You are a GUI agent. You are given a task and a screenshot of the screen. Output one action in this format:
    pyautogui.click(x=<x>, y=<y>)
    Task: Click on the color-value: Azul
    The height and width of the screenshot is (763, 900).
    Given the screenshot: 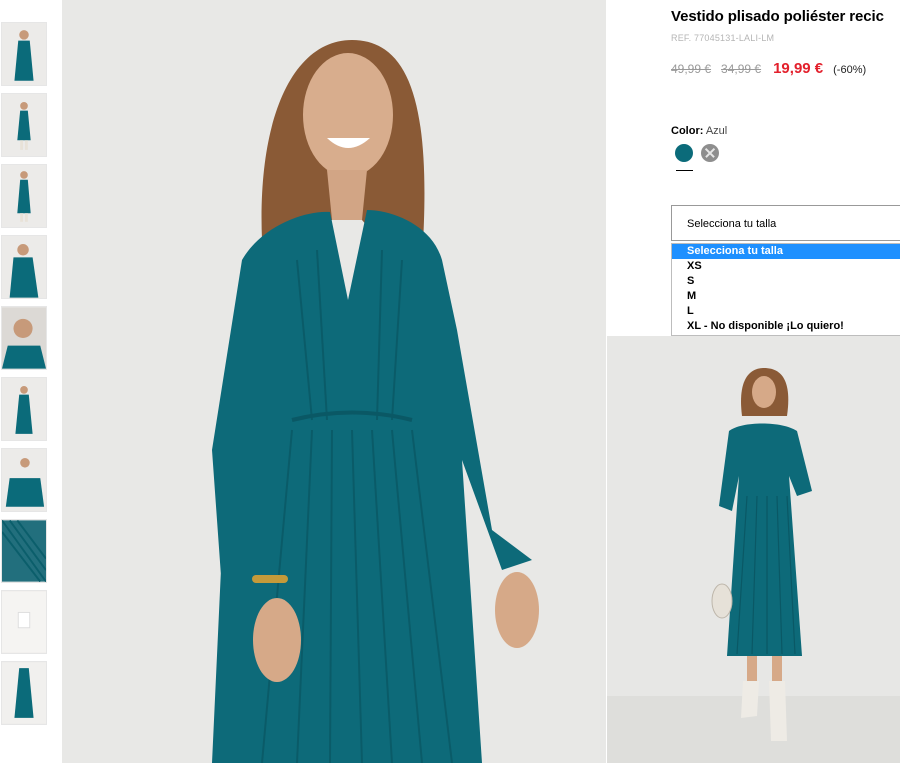 What is the action you would take?
    pyautogui.click(x=716, y=131)
    